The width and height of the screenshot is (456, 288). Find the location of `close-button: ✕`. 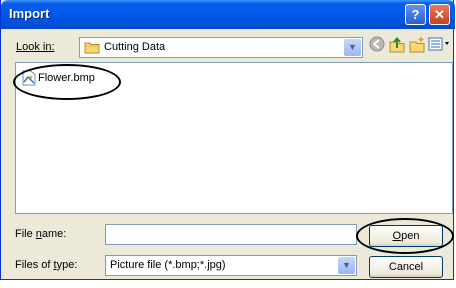

close-button: ✕ is located at coordinates (439, 14).